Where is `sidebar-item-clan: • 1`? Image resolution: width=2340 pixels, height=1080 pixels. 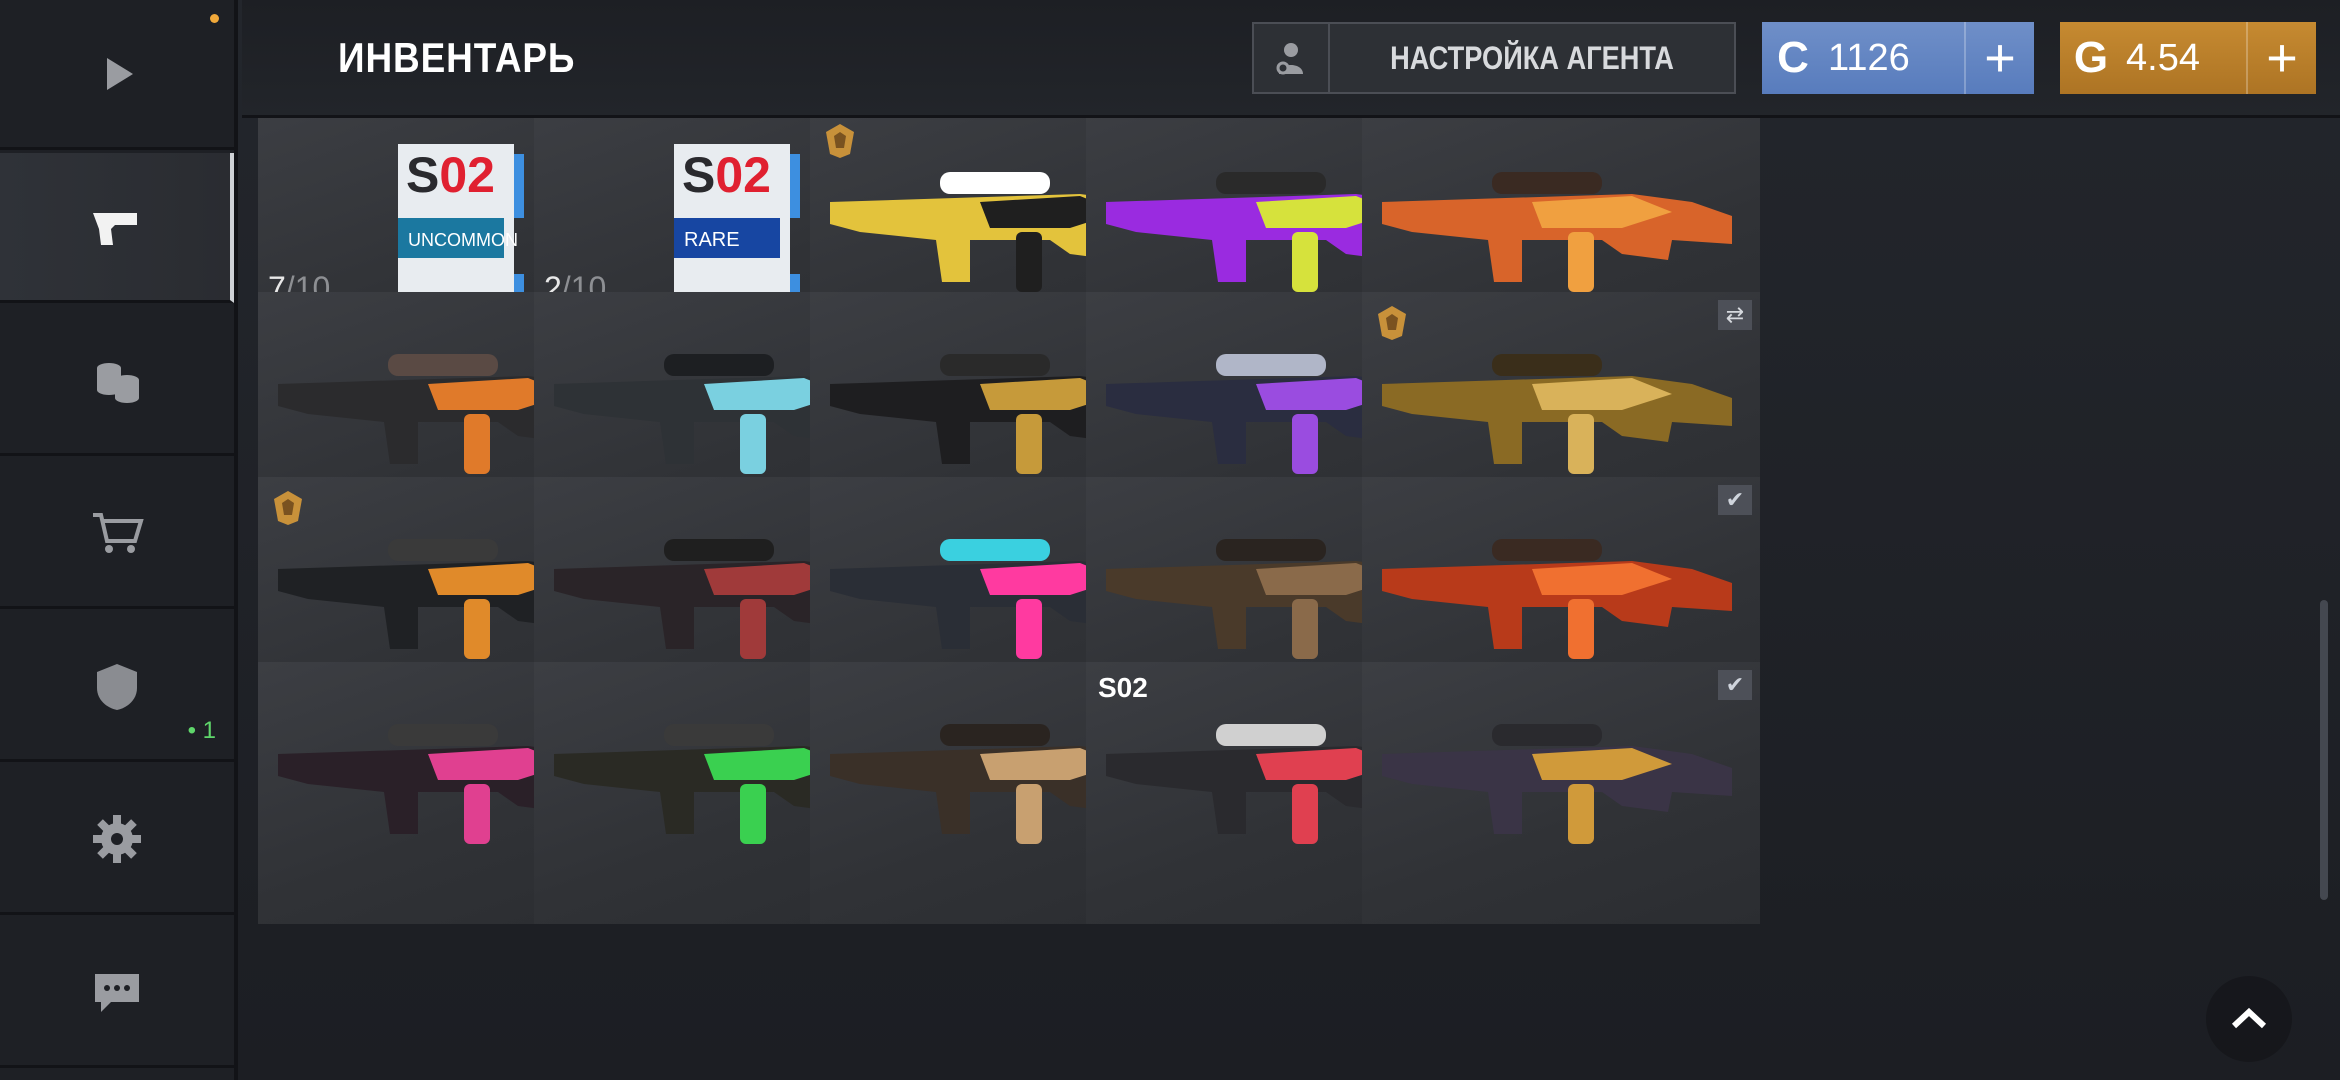 sidebar-item-clan: • 1 is located at coordinates (117, 687).